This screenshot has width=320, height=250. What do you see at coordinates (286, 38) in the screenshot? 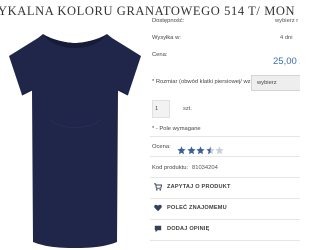
I see `shipping-value: 4 dni` at bounding box center [286, 38].